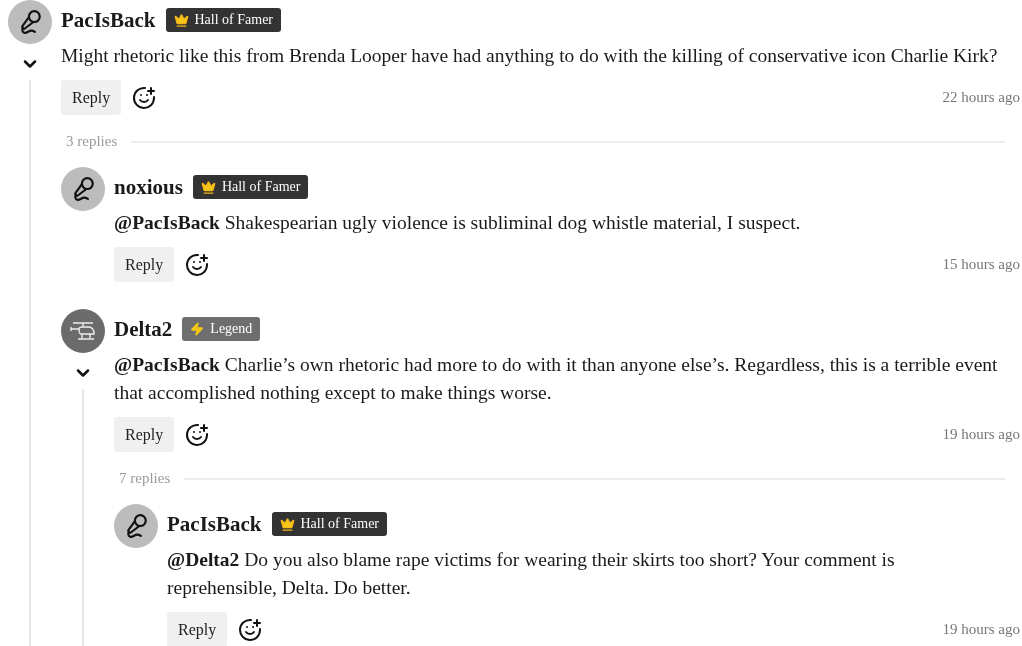  What do you see at coordinates (148, 187) in the screenshot?
I see `user-name: noxious` at bounding box center [148, 187].